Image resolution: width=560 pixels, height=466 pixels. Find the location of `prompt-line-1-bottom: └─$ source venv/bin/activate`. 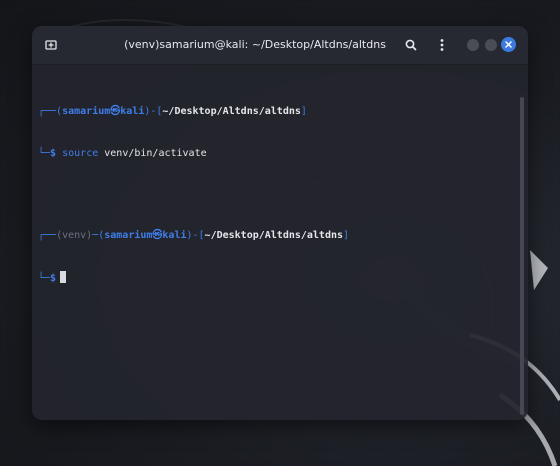

prompt-line-1-bottom: └─$ source venv/bin/activate is located at coordinates (193, 154).